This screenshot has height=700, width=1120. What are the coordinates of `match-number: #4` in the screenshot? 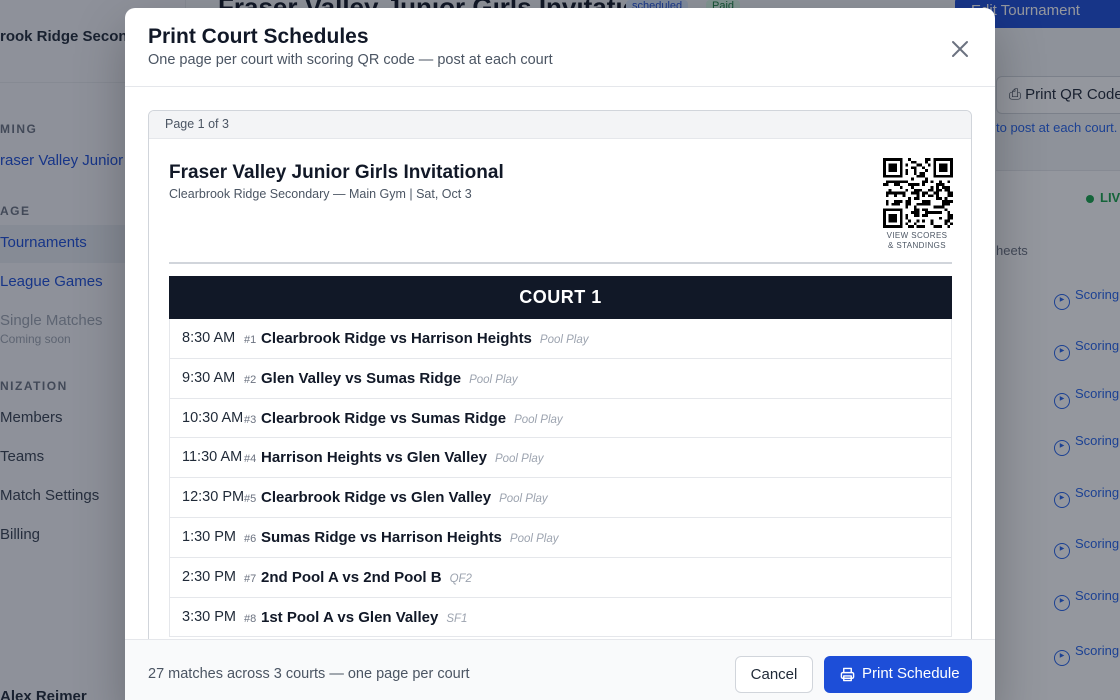 It's located at (250, 459).